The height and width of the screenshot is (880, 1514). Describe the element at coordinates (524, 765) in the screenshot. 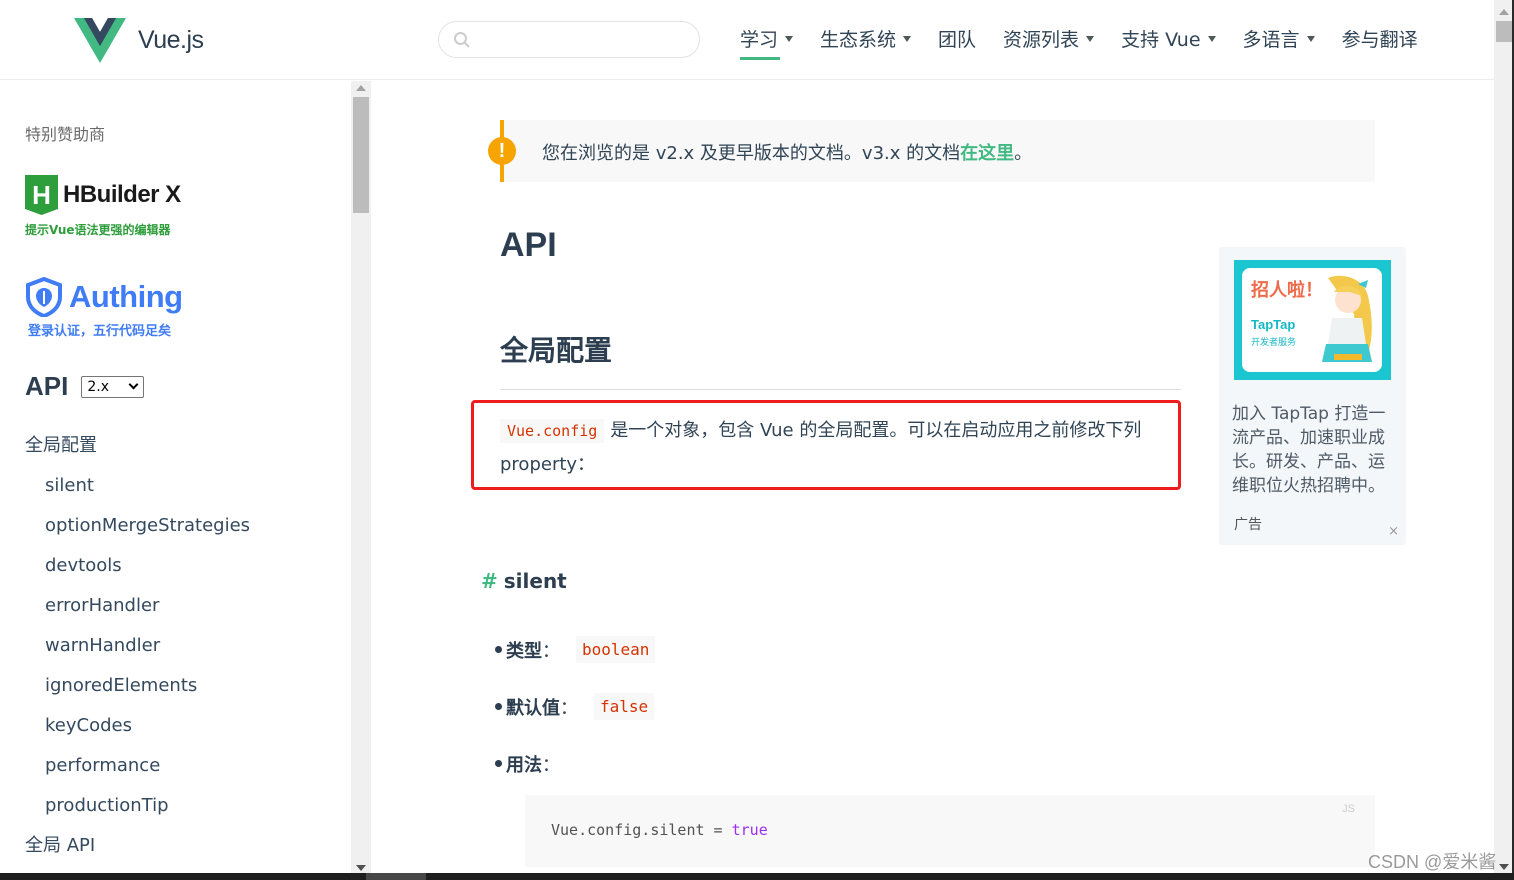

I see `usage-label: 用法` at that location.